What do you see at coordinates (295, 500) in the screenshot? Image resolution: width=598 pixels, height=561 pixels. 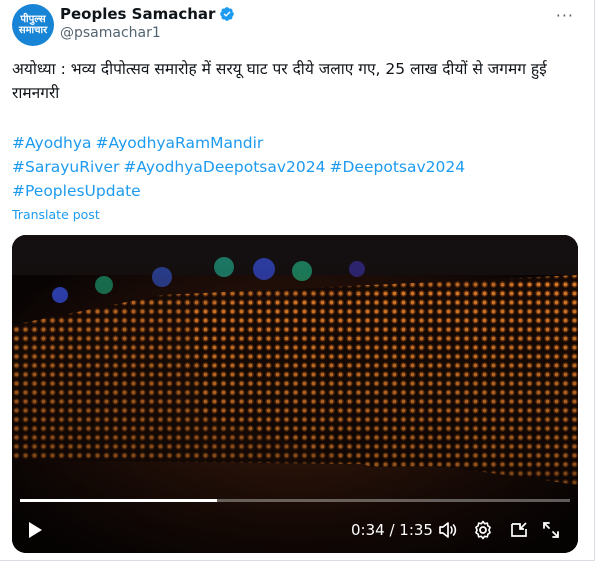 I see `video-progress-bar` at bounding box center [295, 500].